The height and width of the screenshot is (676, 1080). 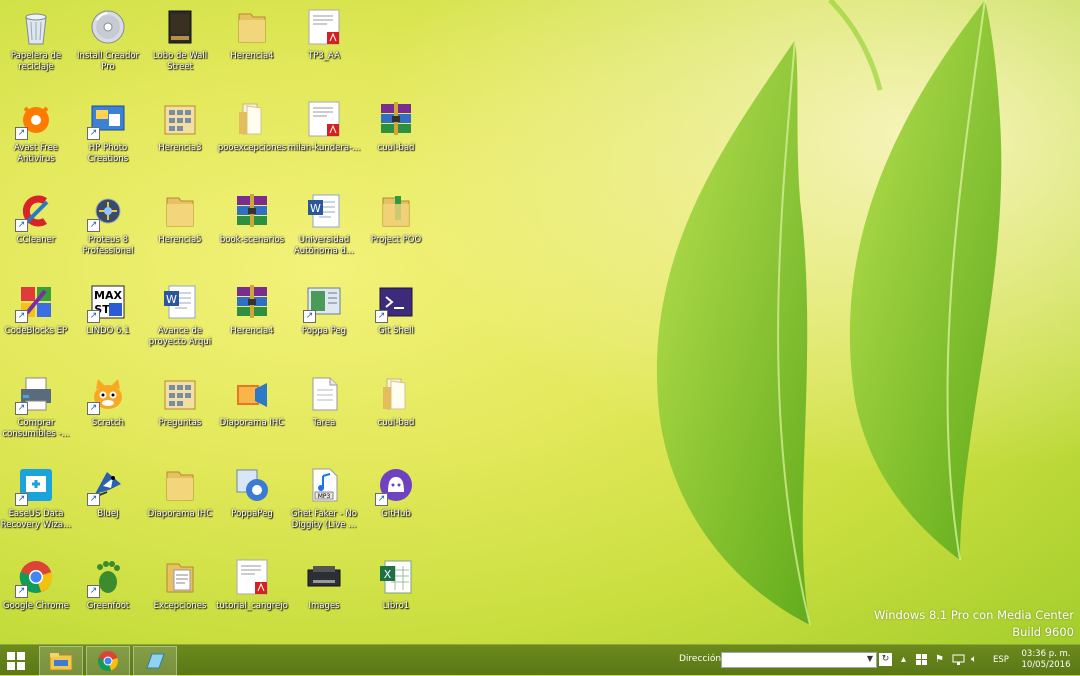 What do you see at coordinates (108, 138) in the screenshot?
I see `desktop-icon: ↗ HP Photo Creations` at bounding box center [108, 138].